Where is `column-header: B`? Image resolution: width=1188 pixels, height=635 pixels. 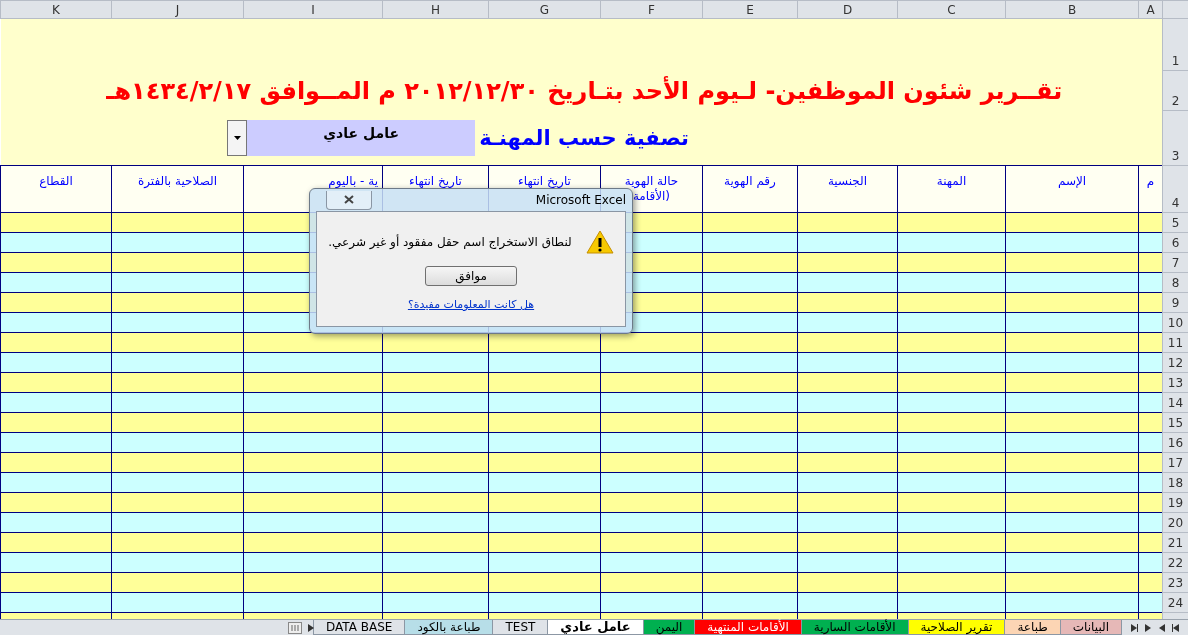
column-header: B is located at coordinates (1072, 9).